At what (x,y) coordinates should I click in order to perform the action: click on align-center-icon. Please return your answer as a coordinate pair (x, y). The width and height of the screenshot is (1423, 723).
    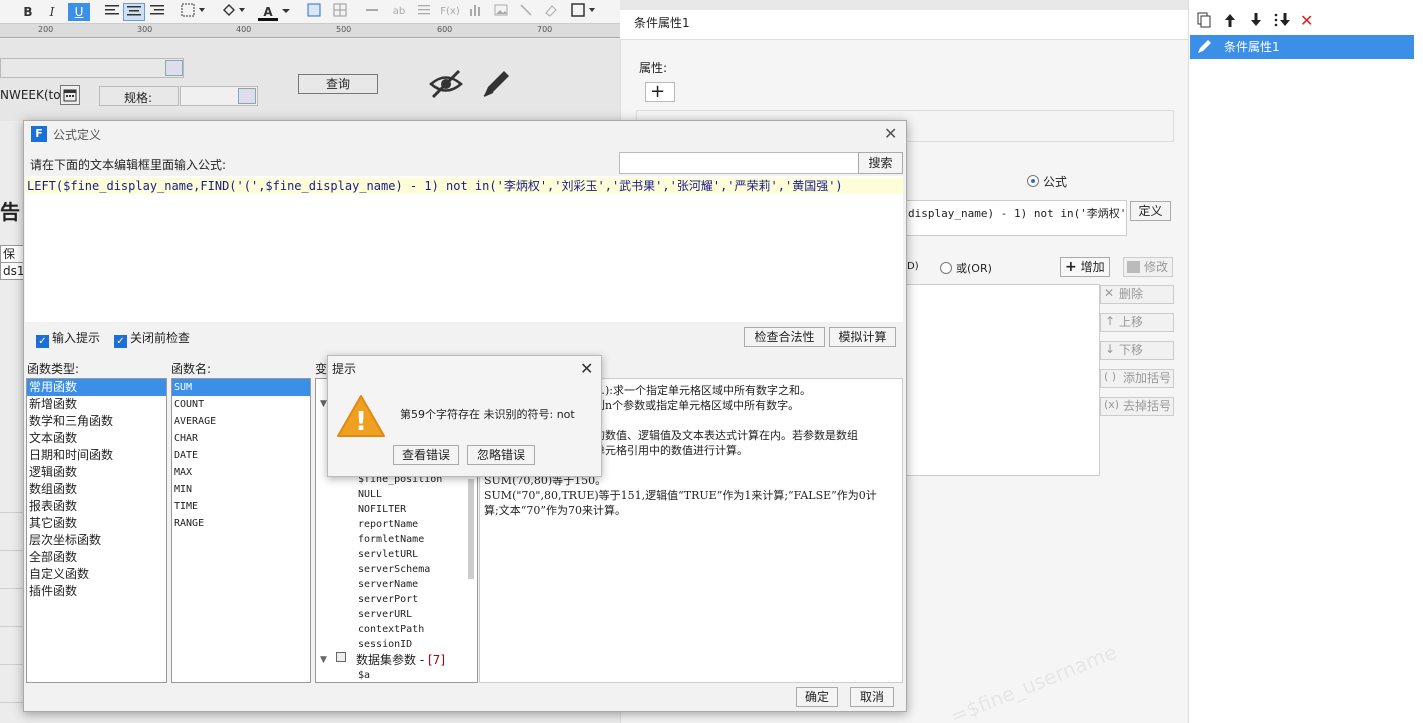
    Looking at the image, I should click on (134, 12).